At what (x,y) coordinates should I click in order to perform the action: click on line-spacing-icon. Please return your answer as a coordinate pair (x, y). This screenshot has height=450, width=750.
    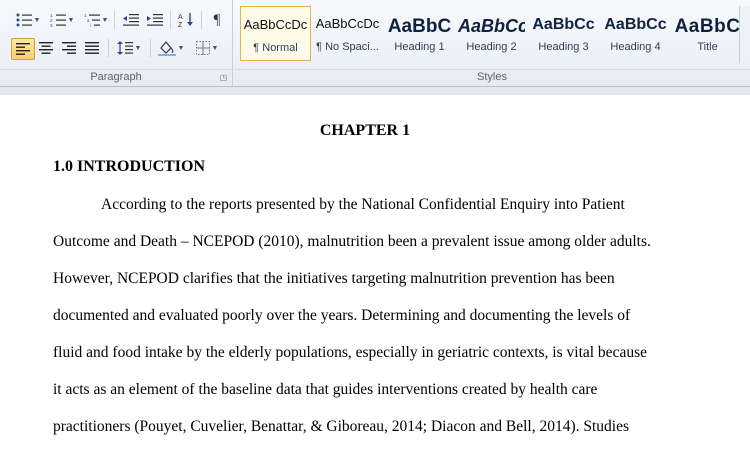
    Looking at the image, I should click on (124, 48).